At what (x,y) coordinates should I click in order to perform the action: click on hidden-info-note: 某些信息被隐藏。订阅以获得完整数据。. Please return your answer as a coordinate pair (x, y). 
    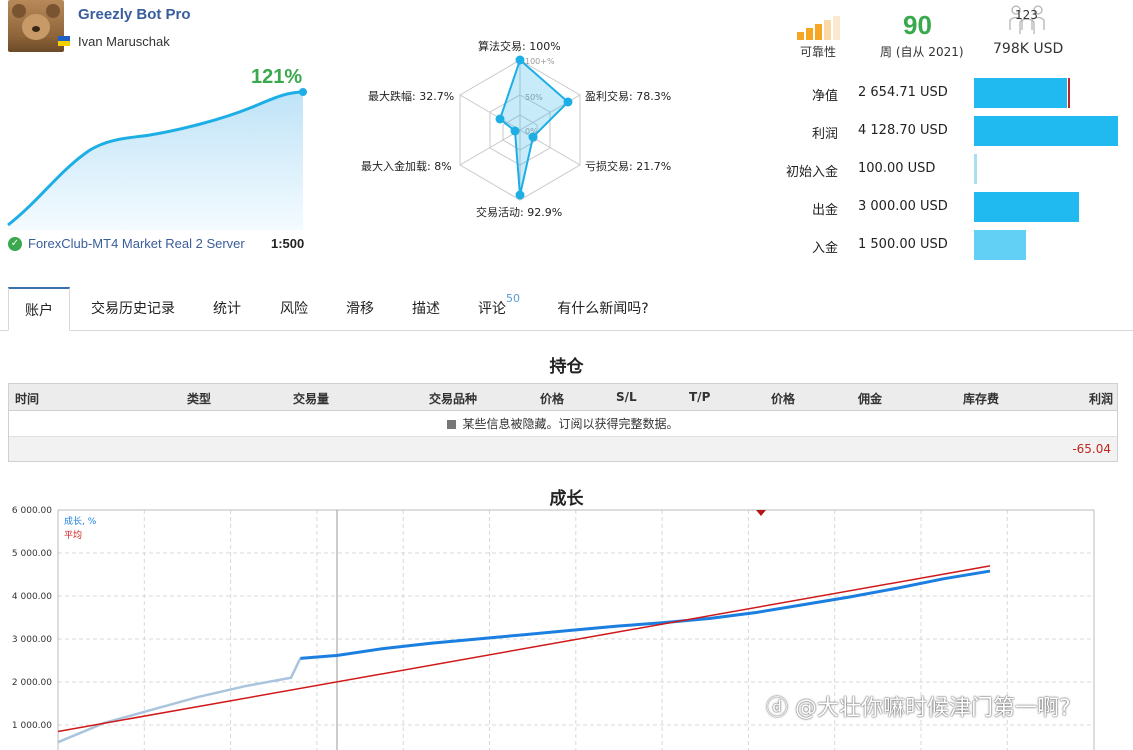
    Looking at the image, I should click on (563, 424).